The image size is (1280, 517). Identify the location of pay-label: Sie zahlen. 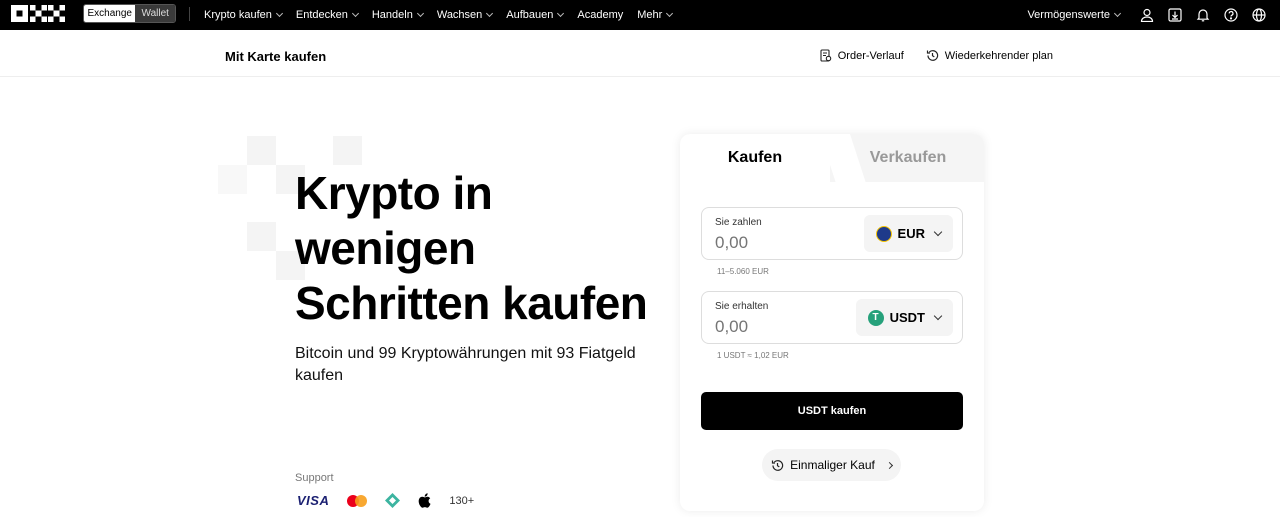
(738, 222).